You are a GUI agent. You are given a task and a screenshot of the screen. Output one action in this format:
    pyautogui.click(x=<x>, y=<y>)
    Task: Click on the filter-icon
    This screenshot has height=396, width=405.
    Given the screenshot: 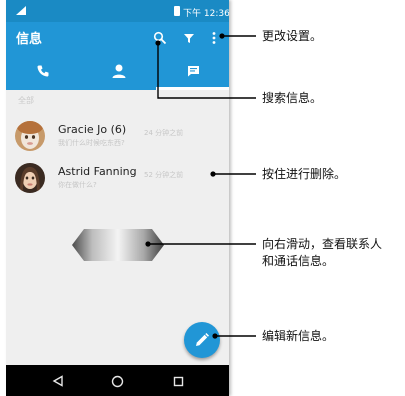 What is the action you would take?
    pyautogui.click(x=189, y=38)
    